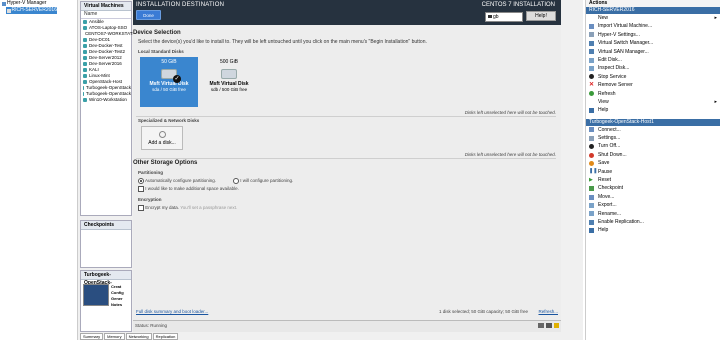  I want to click on action-save: Save, so click(653, 163).